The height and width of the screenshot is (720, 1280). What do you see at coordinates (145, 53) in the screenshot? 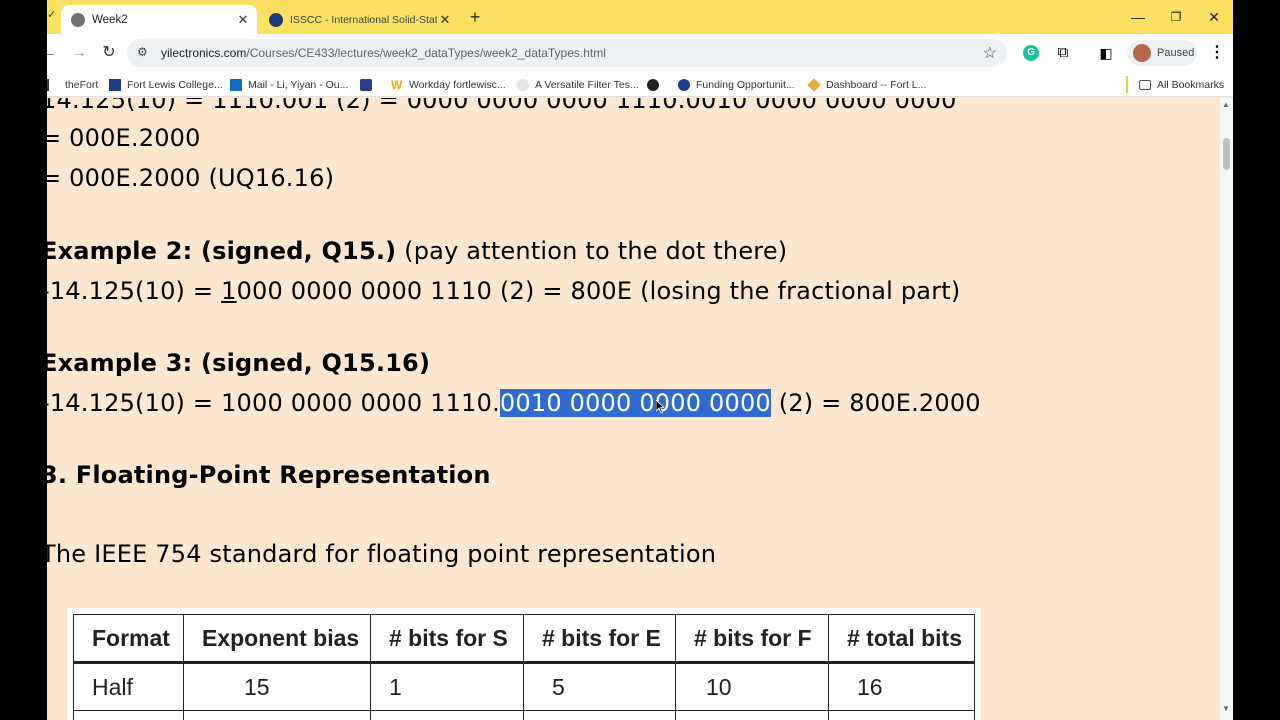
I see `site-info-icon: ⚙` at bounding box center [145, 53].